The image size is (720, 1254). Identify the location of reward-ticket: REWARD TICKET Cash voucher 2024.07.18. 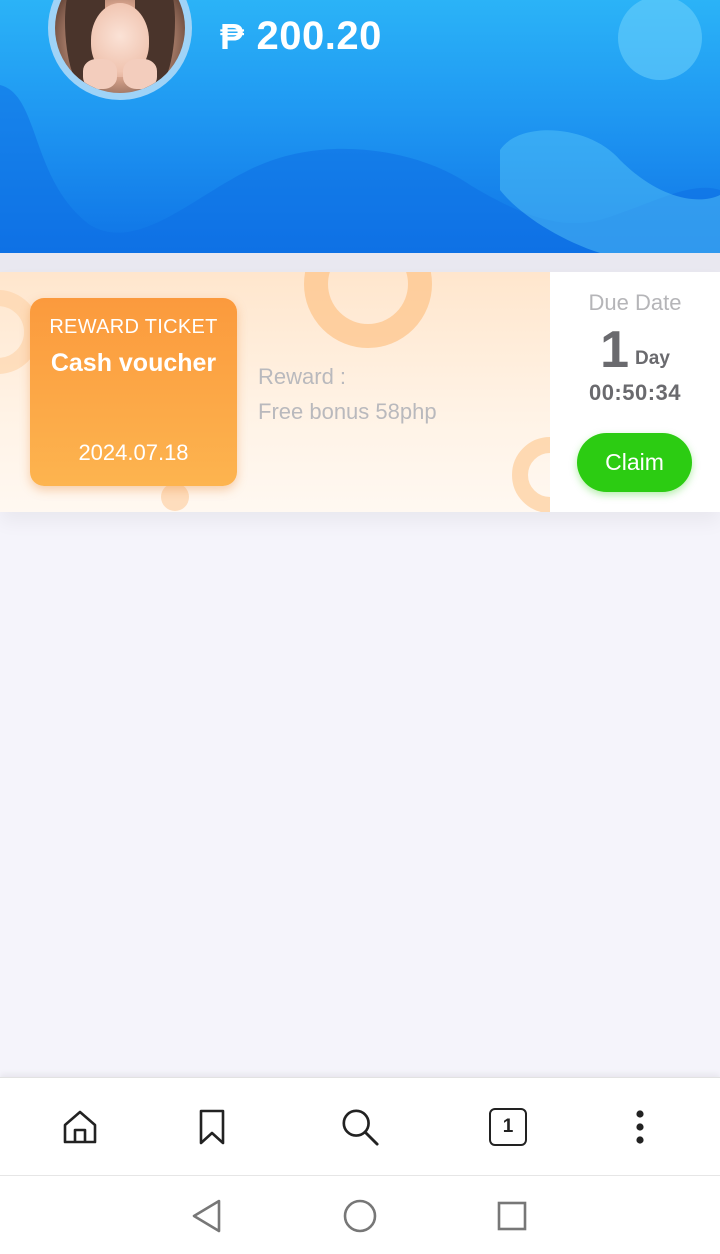
(133, 392).